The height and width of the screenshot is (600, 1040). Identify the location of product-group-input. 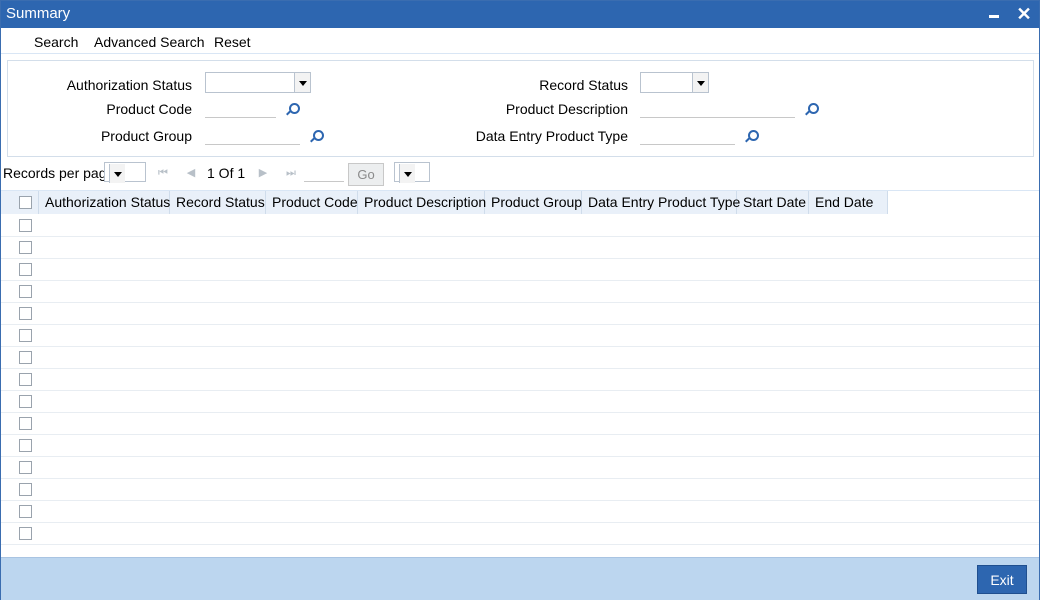
(252, 135).